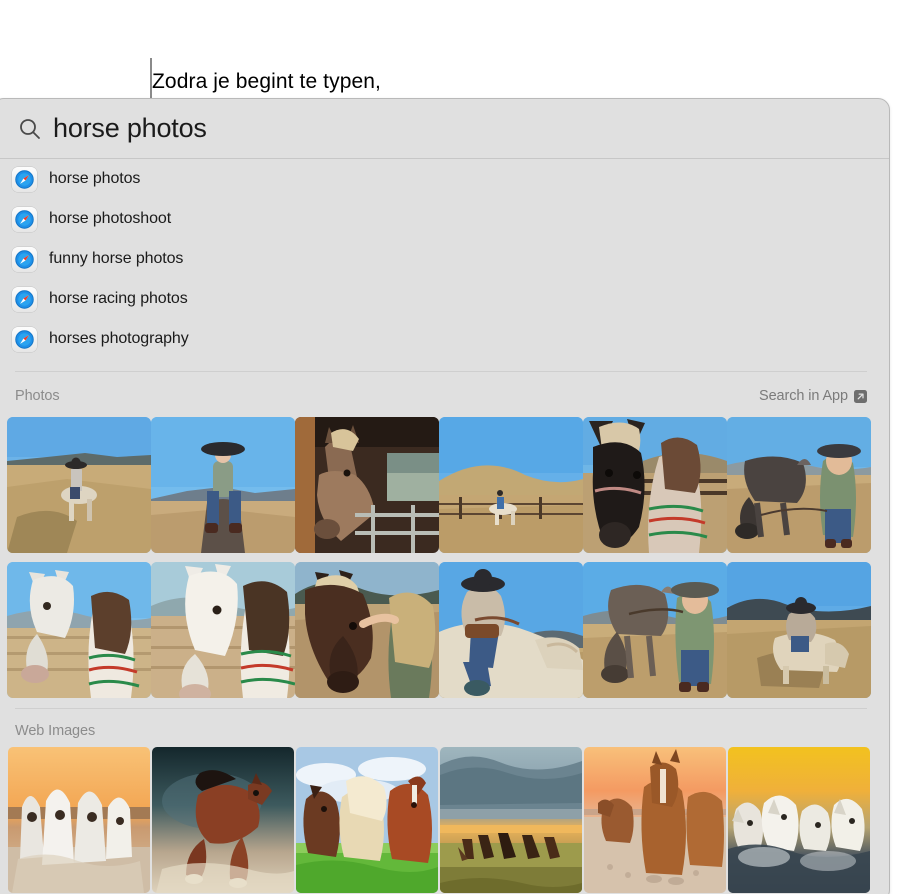 This screenshot has height=894, width=904. I want to click on suggestion-label: funny horse photos, so click(116, 258).